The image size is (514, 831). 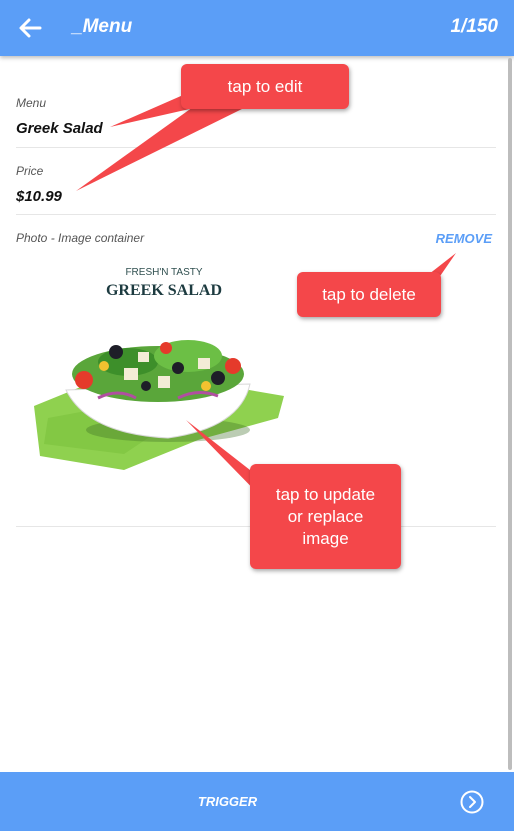 I want to click on photo-field-label: Photo - Image container, so click(x=80, y=238).